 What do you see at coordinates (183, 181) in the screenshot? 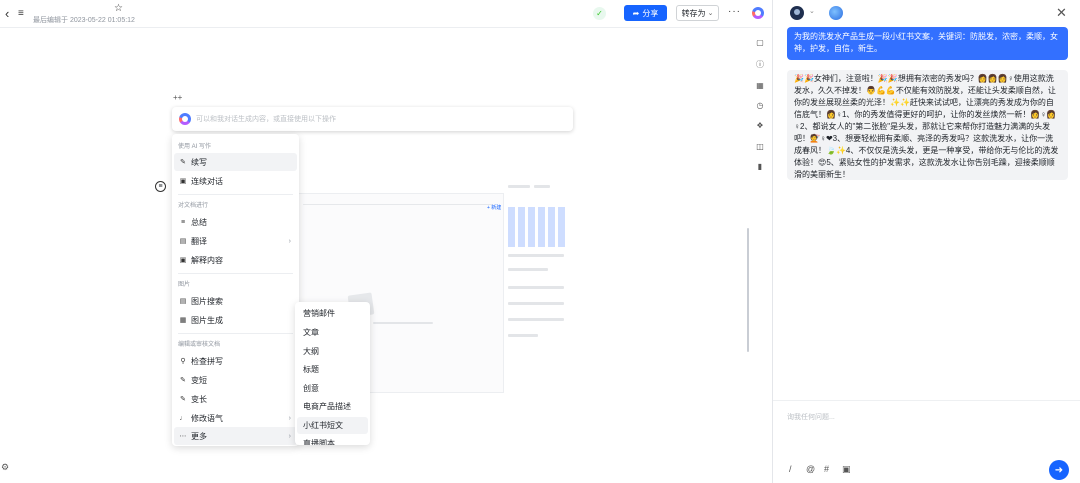
I see `chat-icon: ▣` at bounding box center [183, 181].